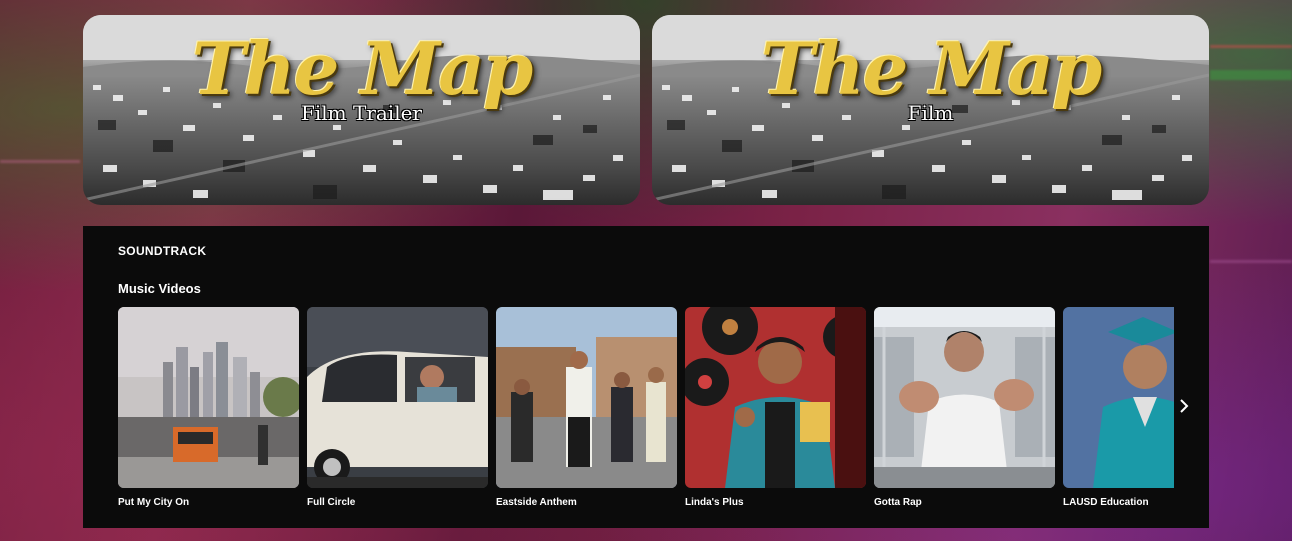 Image resolution: width=1292 pixels, height=541 pixels. I want to click on video-card-gotta-rap: Gotta Rap, so click(964, 407).